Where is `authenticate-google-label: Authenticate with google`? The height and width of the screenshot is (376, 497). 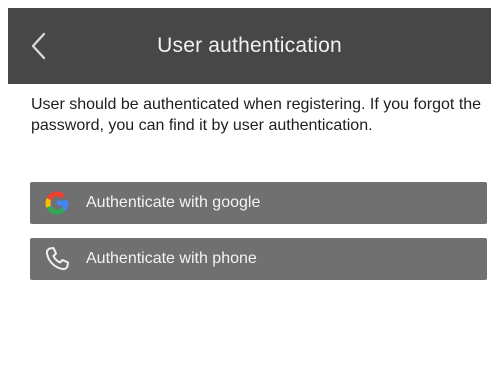 authenticate-google-label: Authenticate with google is located at coordinates (173, 202).